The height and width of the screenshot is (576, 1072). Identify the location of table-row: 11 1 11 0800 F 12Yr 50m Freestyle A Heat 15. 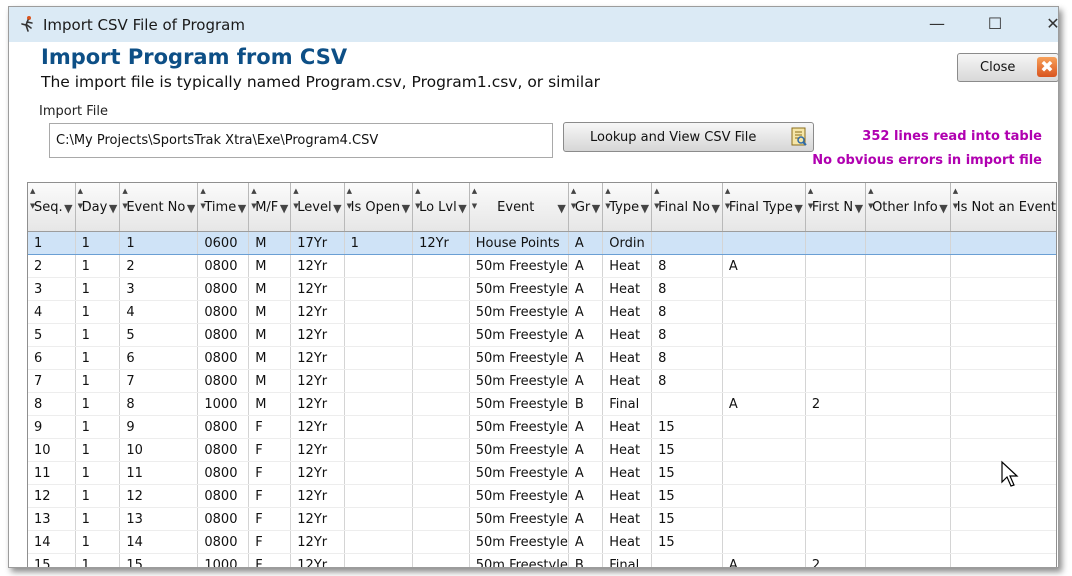
(542, 473).